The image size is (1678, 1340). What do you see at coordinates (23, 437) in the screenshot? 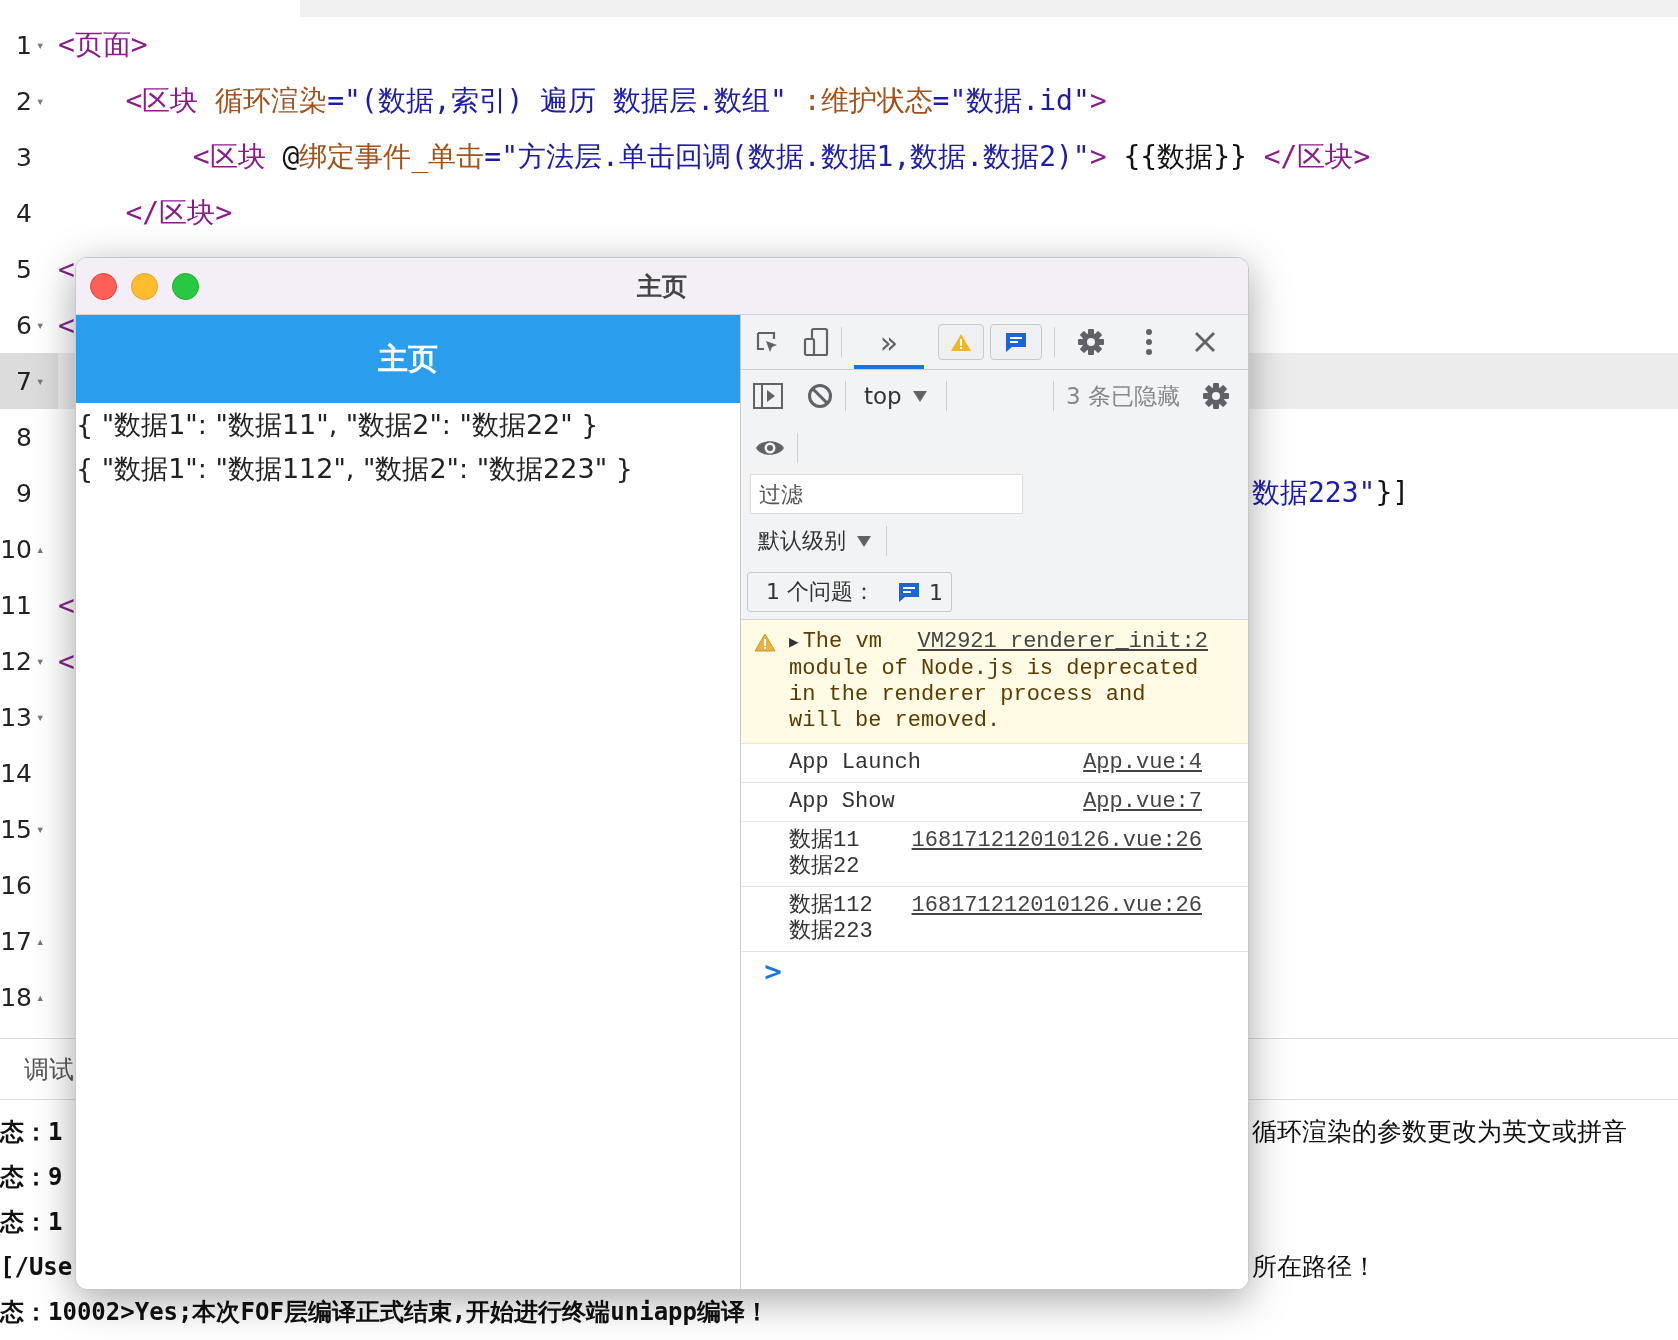
I see `line-number: 8` at bounding box center [23, 437].